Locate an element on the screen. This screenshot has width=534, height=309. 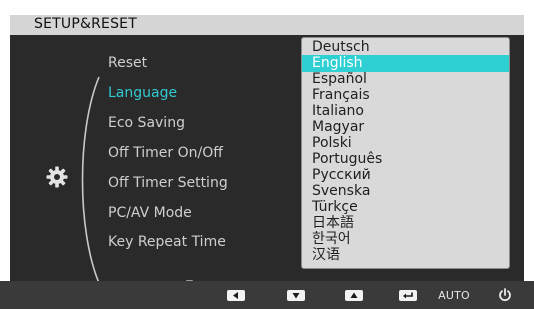
up-arrow-key-icon is located at coordinates (354, 295).